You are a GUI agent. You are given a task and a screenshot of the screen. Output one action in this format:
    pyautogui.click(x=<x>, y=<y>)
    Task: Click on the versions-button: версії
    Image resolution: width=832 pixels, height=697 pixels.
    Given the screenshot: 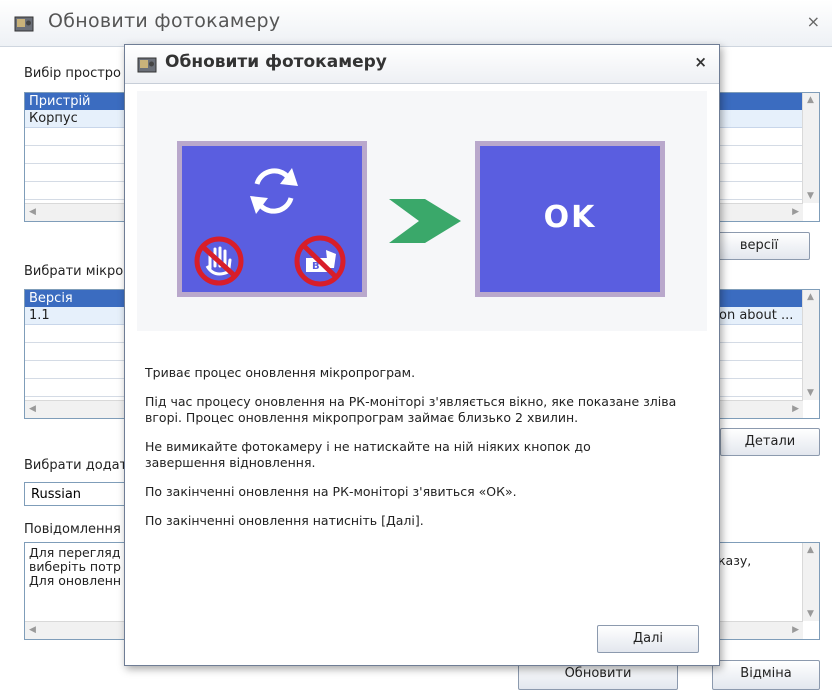 What is the action you would take?
    pyautogui.click(x=759, y=246)
    